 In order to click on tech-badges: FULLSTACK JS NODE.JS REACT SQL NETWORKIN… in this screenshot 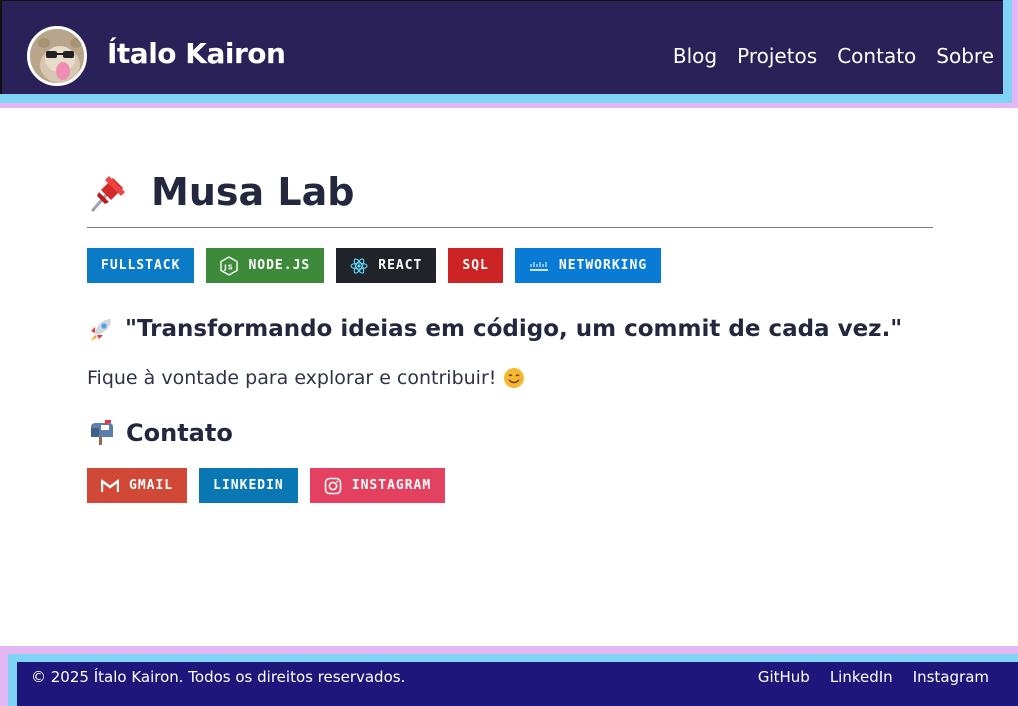, I will do `click(510, 265)`.